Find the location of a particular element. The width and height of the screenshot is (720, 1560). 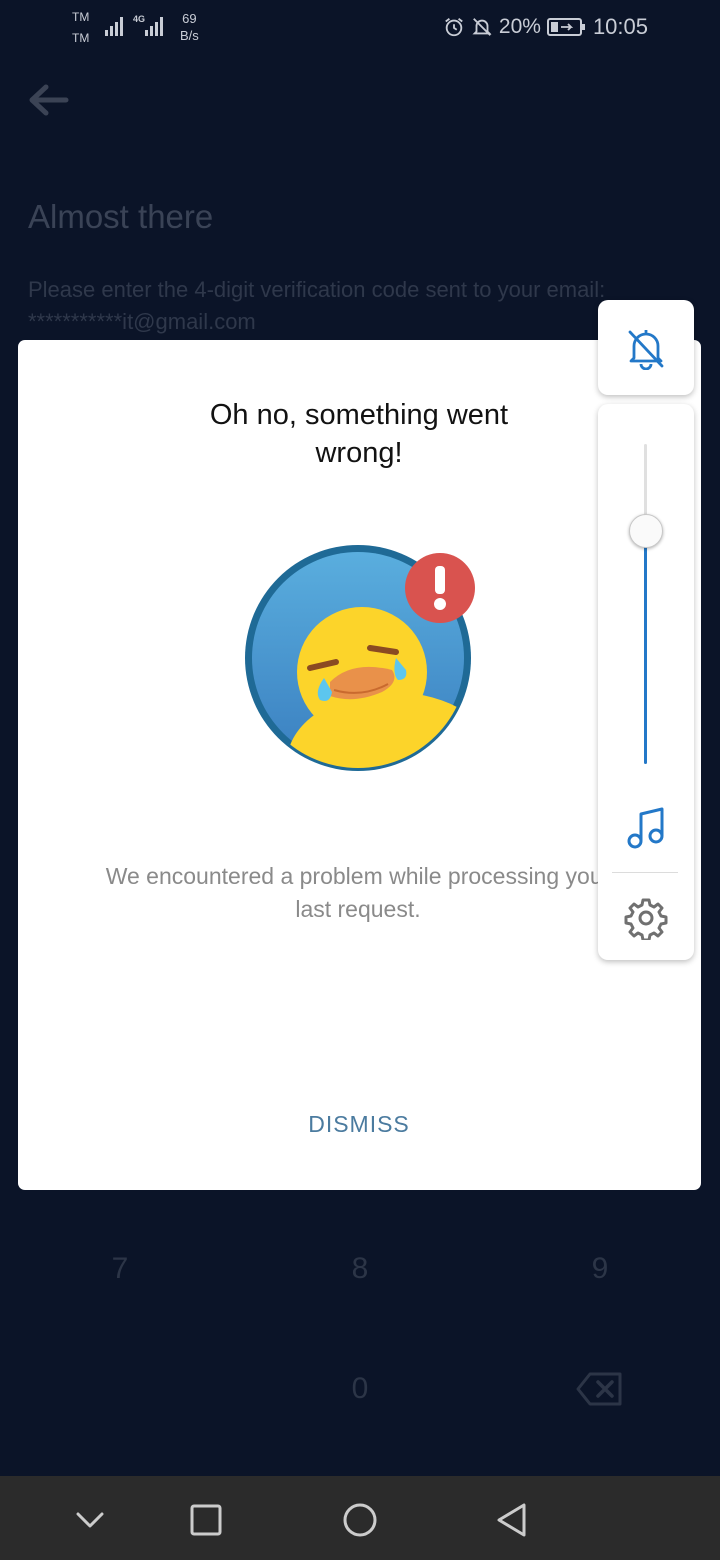

keypad-key-0: 0 is located at coordinates (360, 1389).